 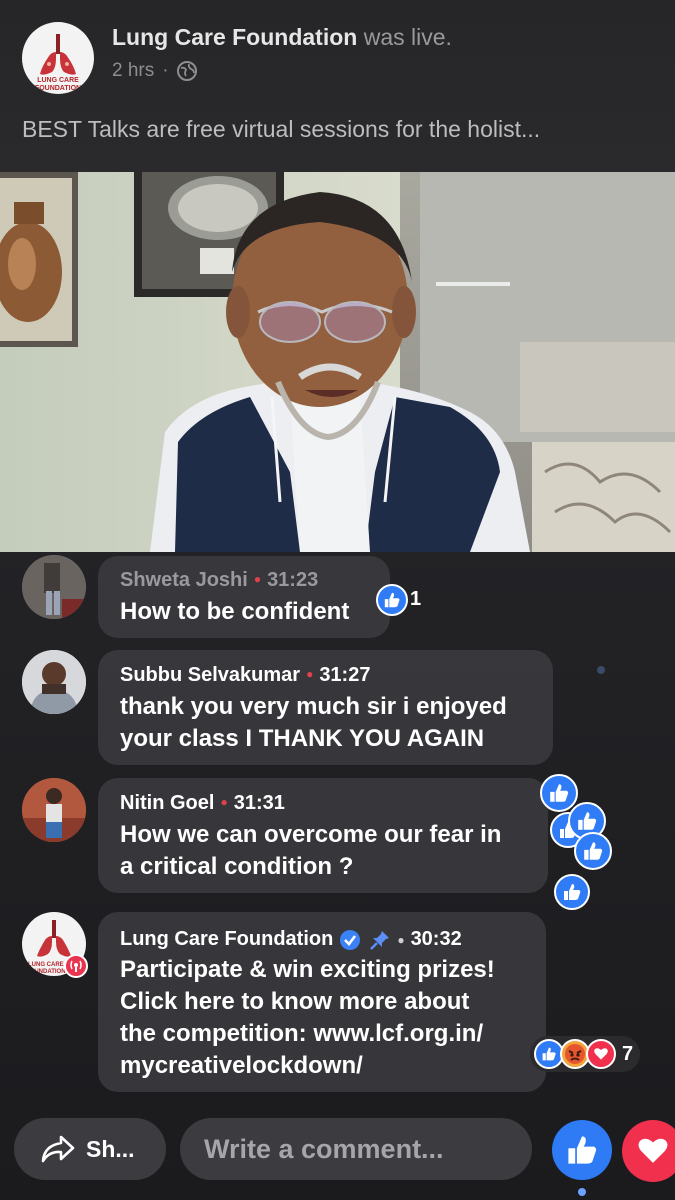 I want to click on comment-text-line: How to be confident, so click(x=235, y=611).